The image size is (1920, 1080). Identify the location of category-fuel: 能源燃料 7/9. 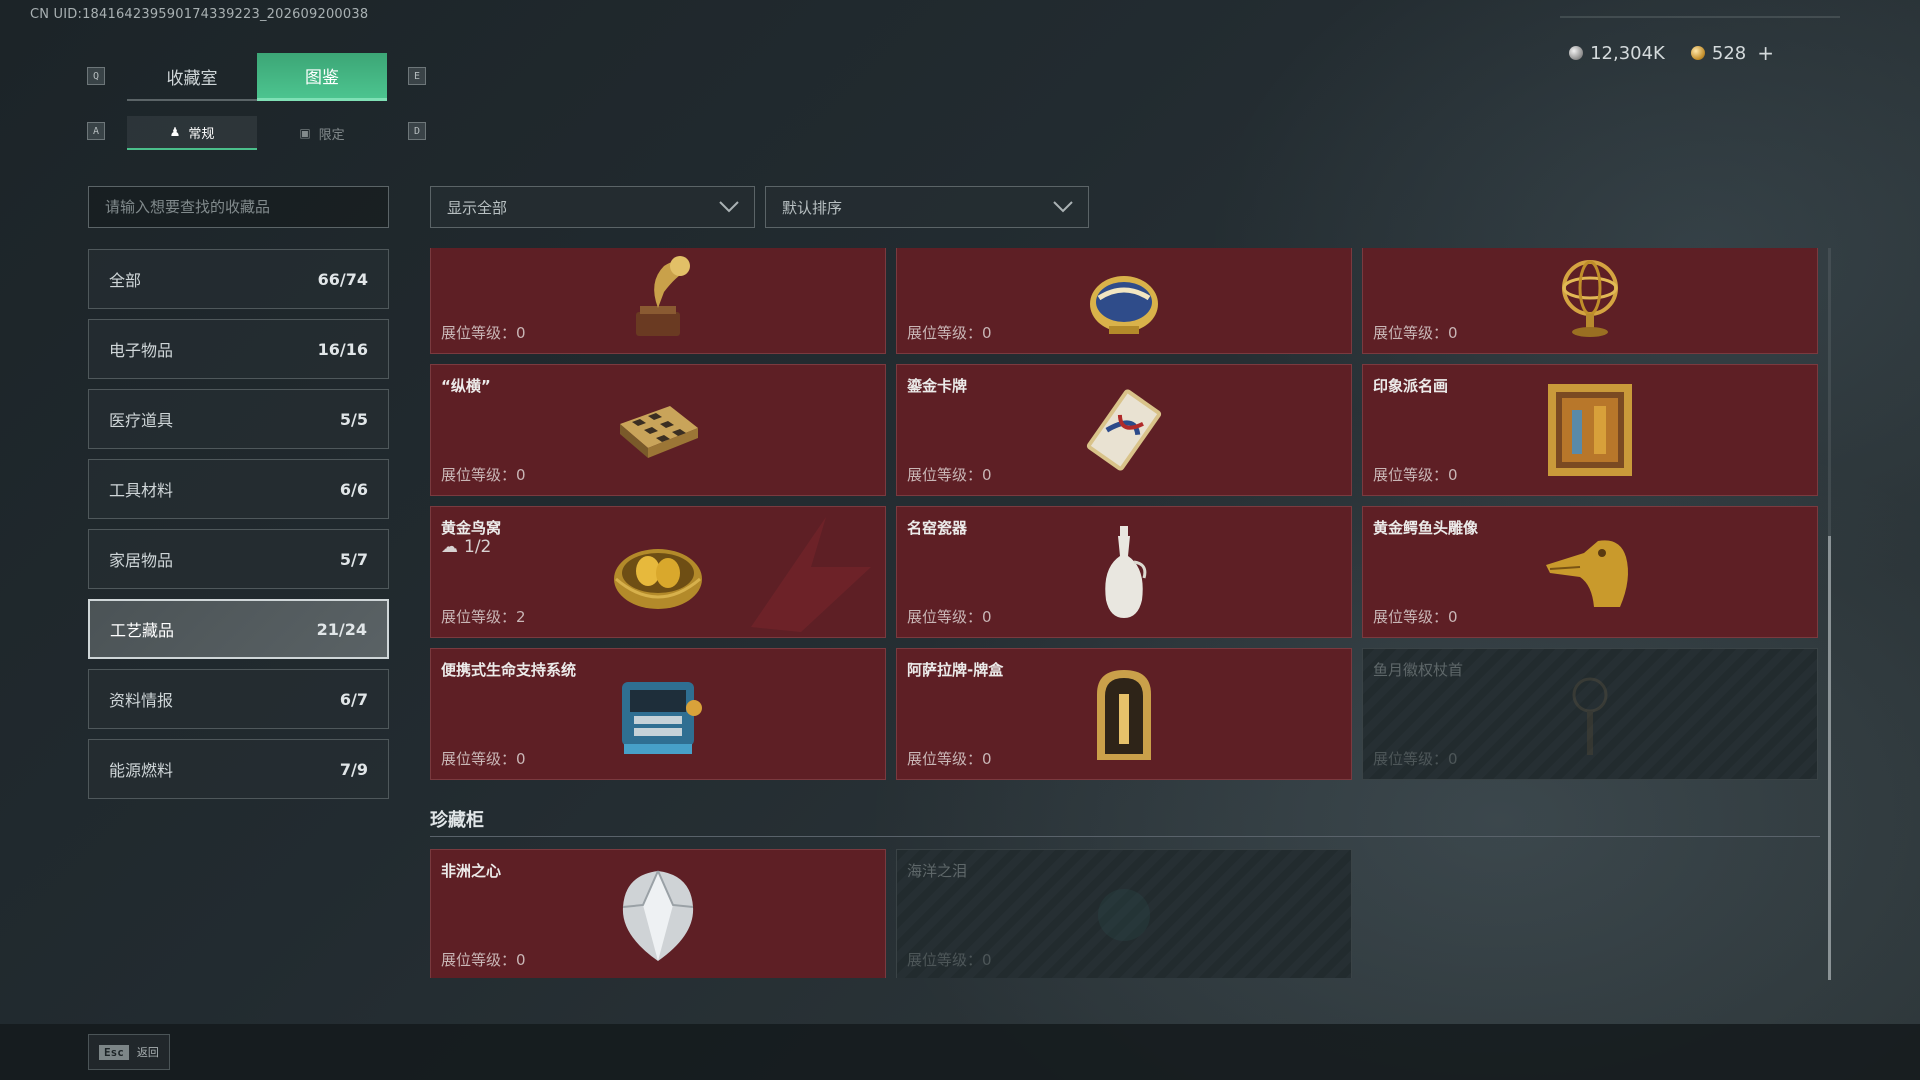
(238, 769).